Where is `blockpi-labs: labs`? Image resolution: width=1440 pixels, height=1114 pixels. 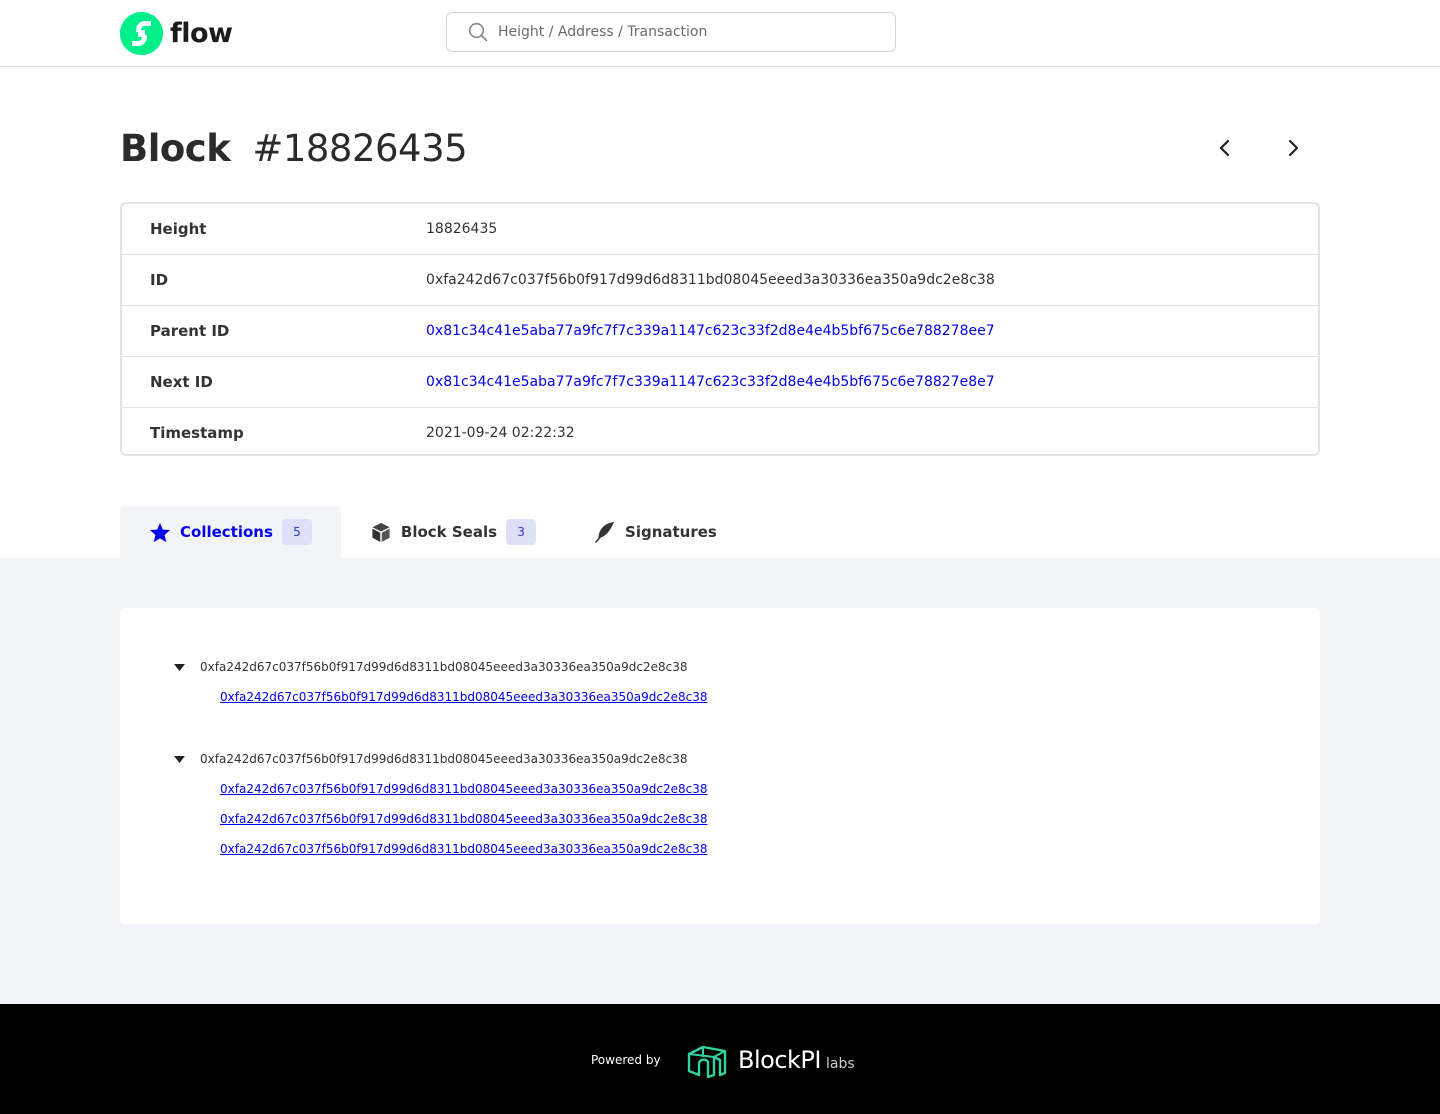
blockpi-labs: labs is located at coordinates (840, 1064).